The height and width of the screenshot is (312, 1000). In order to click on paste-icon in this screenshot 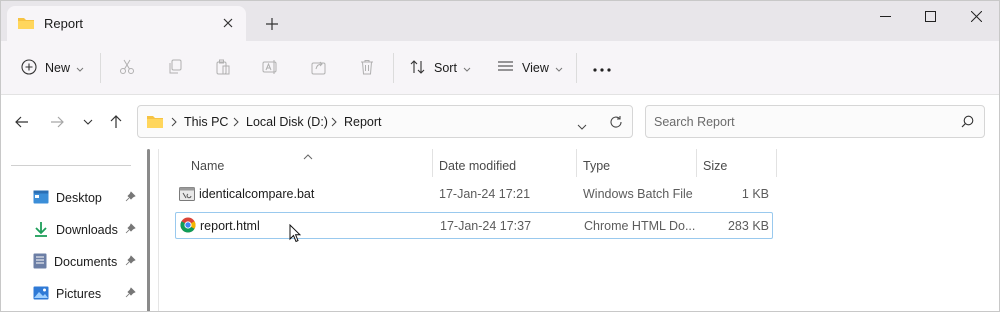, I will do `click(223, 68)`.